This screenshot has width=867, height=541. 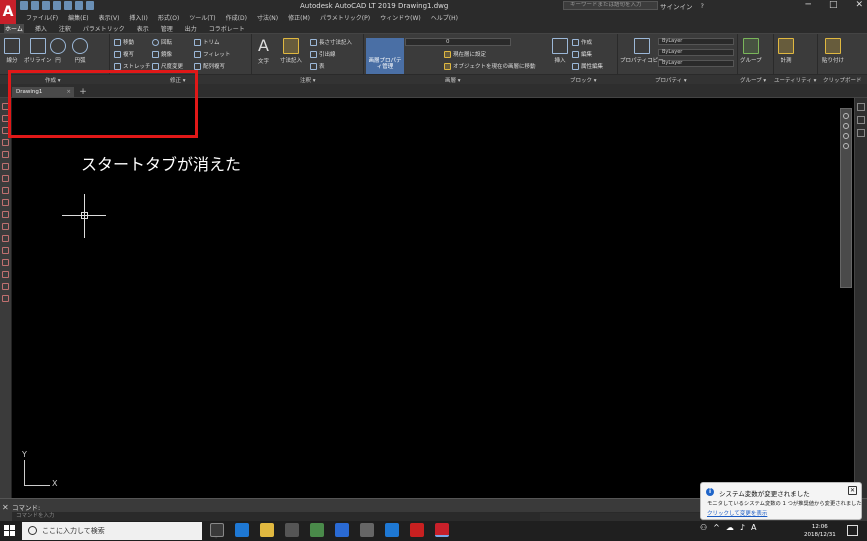 I want to click on mirror-tool: 鏡像, so click(x=162, y=54).